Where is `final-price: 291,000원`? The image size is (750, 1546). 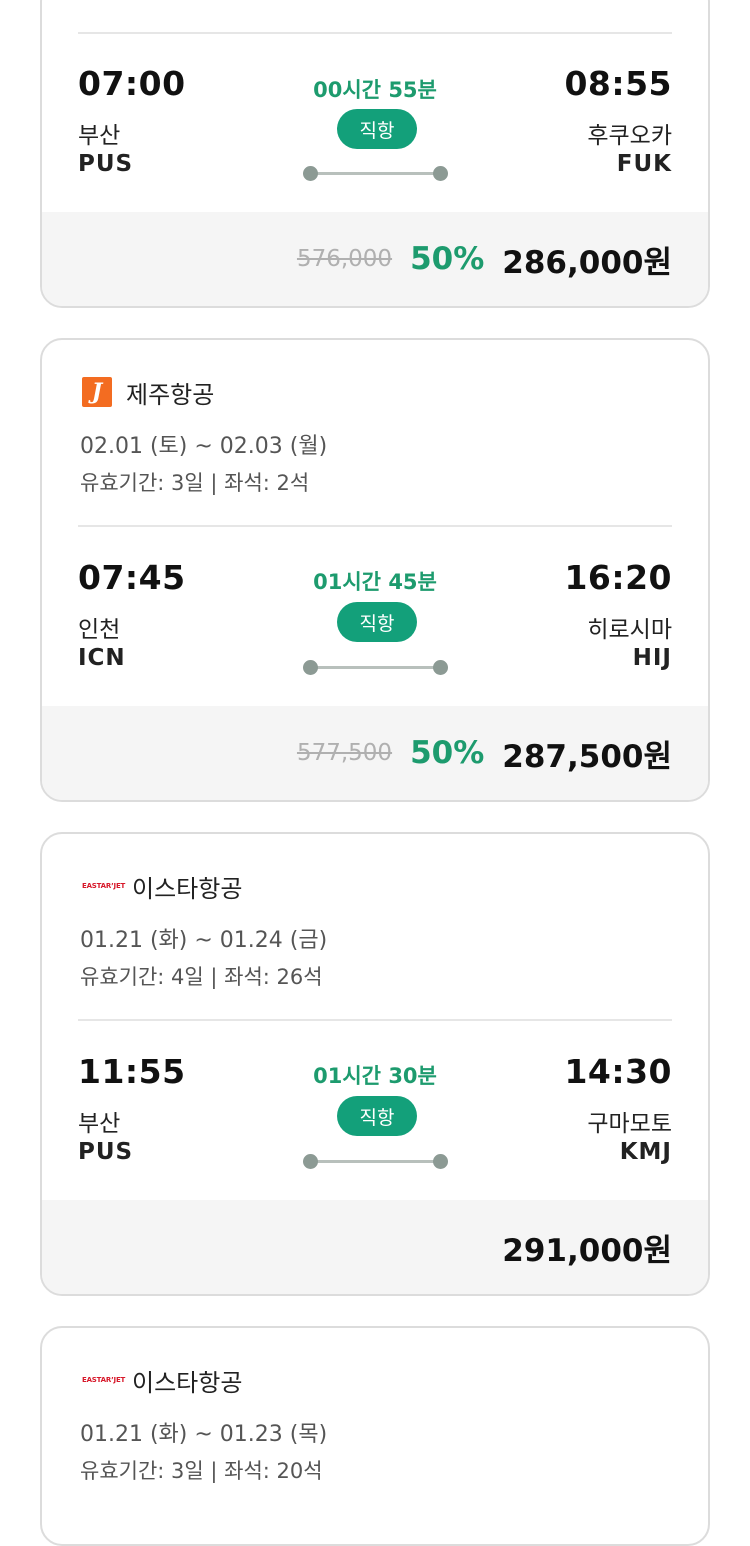 final-price: 291,000원 is located at coordinates (587, 1250).